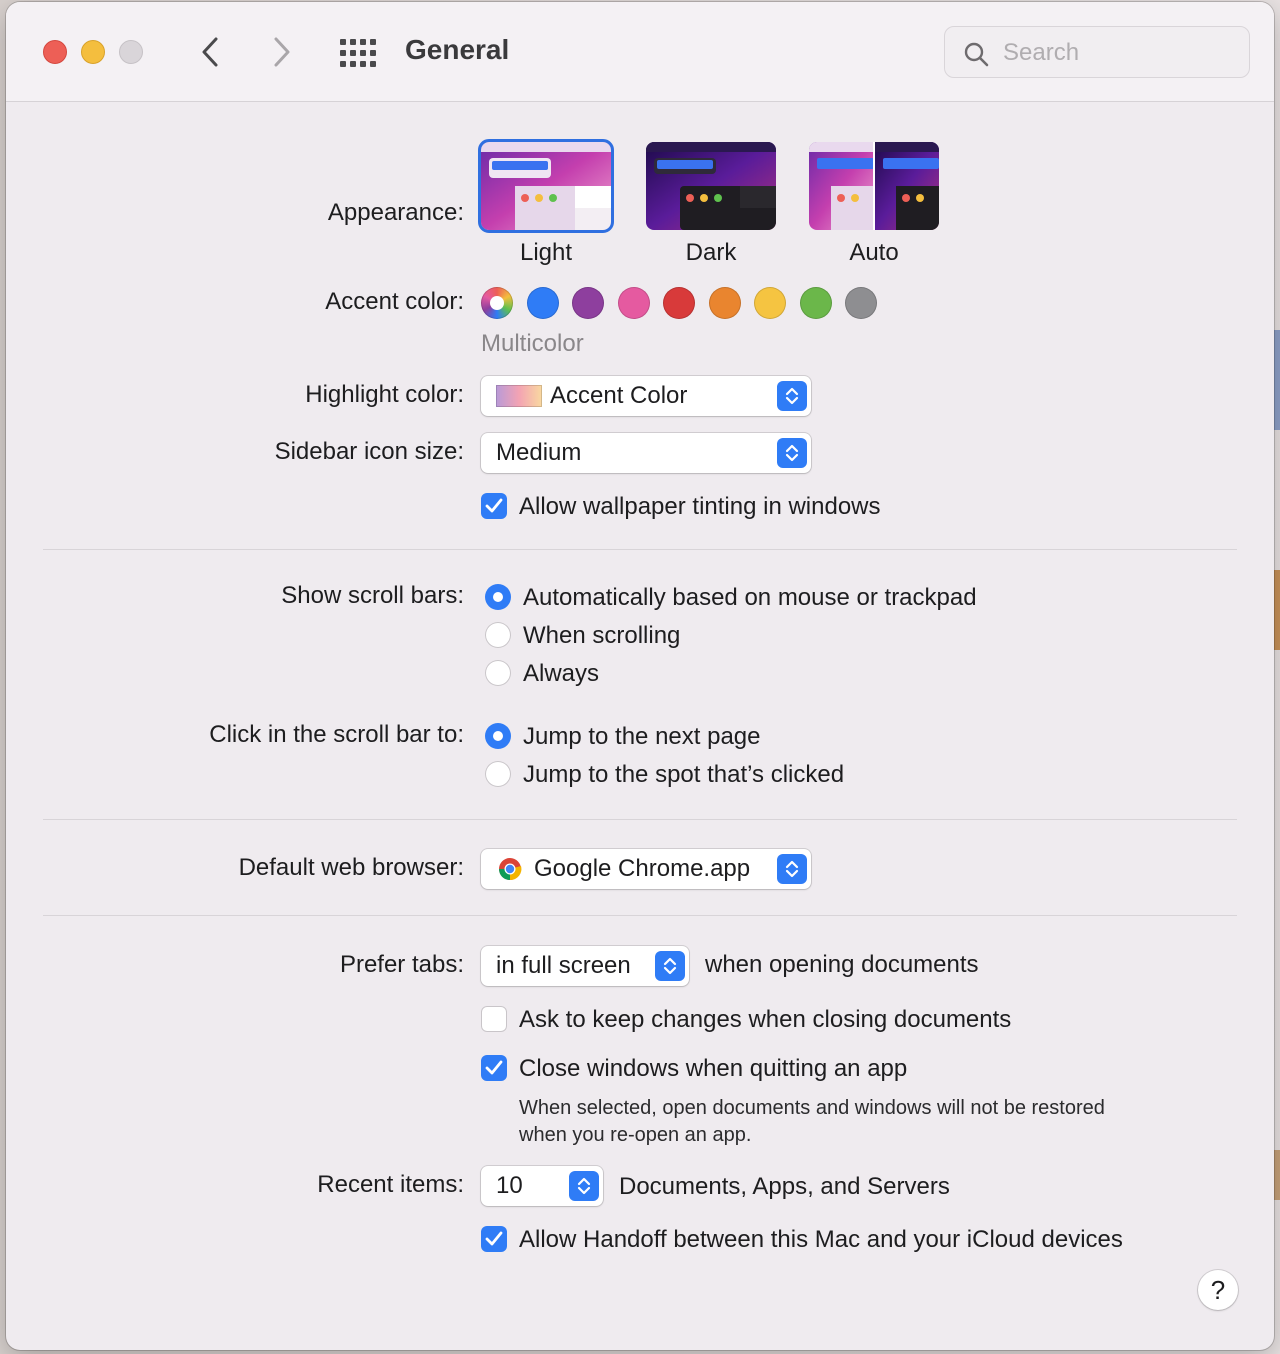 This screenshot has height=1354, width=1280. Describe the element at coordinates (861, 303) in the screenshot. I see `accent-graphite-swatch` at that location.